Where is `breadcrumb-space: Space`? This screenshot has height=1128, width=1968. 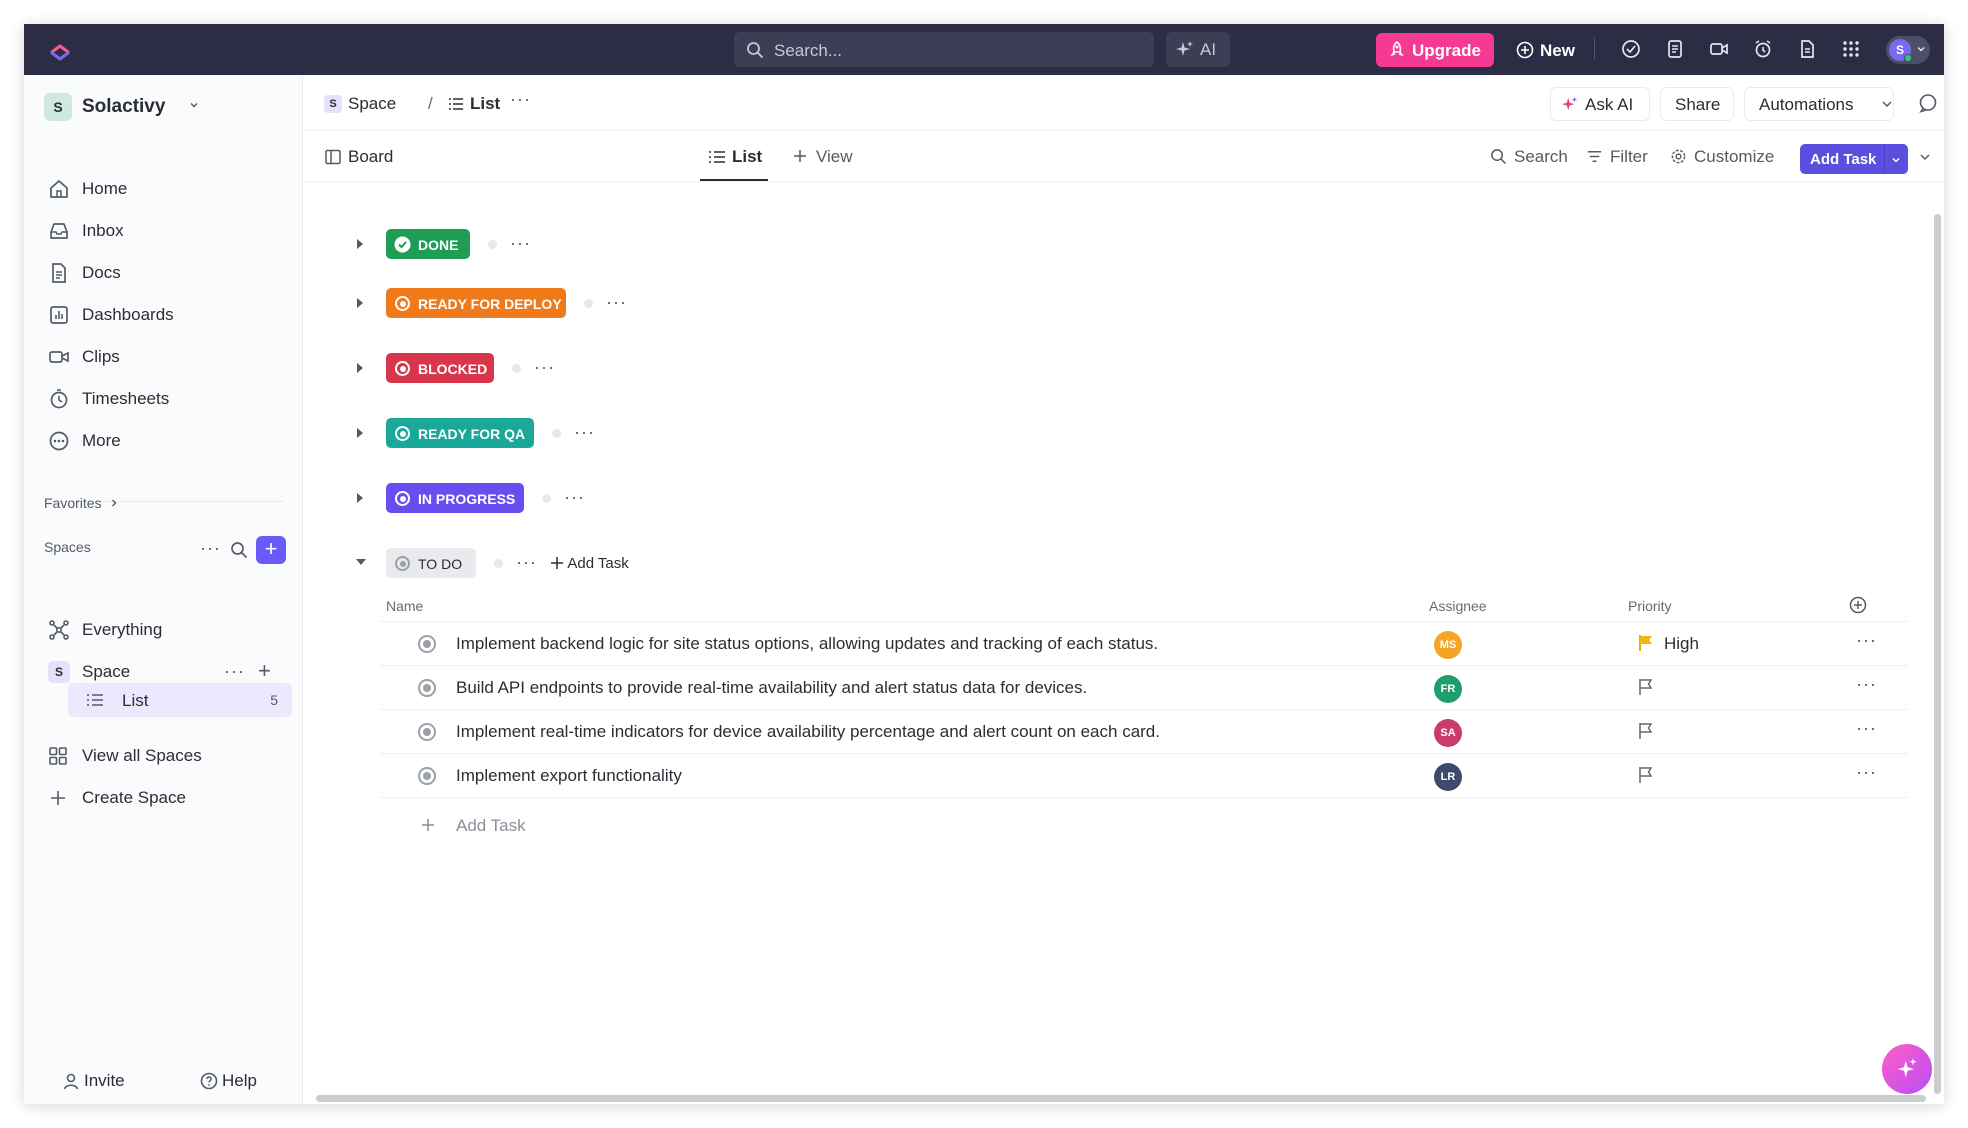 breadcrumb-space: Space is located at coordinates (372, 104).